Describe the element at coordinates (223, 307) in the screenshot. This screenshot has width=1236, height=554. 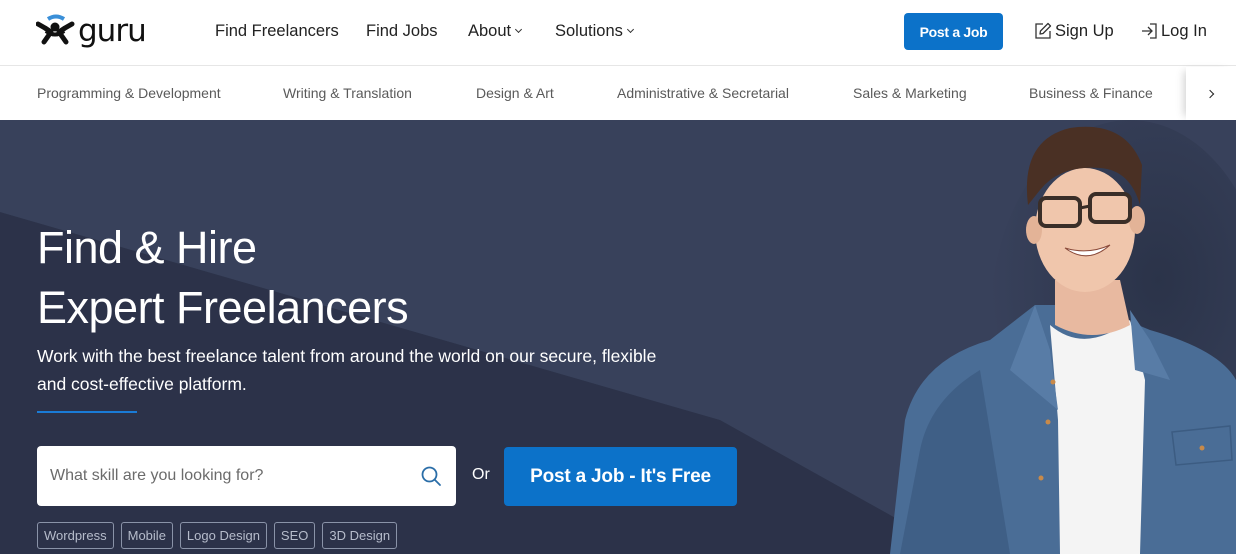
I see `hero-title-line-2: Expert Freelancers` at that location.